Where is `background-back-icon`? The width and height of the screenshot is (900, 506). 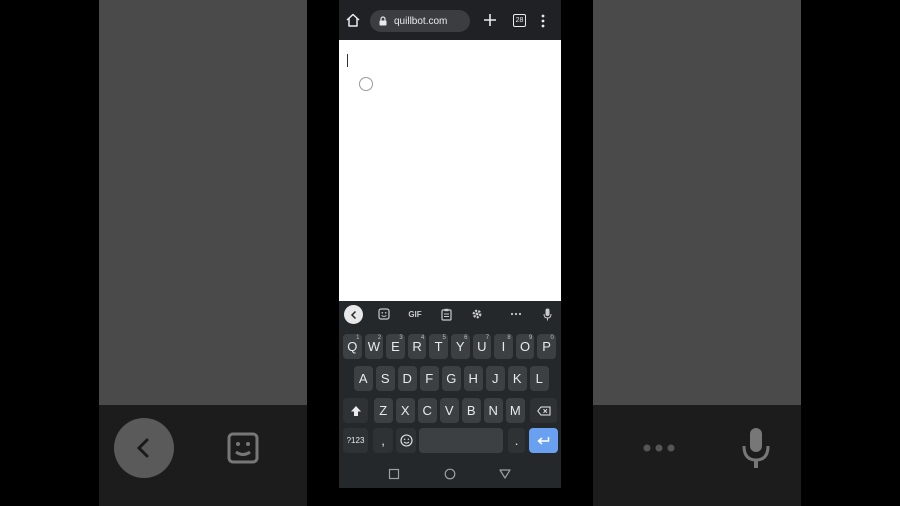 background-back-icon is located at coordinates (144, 448).